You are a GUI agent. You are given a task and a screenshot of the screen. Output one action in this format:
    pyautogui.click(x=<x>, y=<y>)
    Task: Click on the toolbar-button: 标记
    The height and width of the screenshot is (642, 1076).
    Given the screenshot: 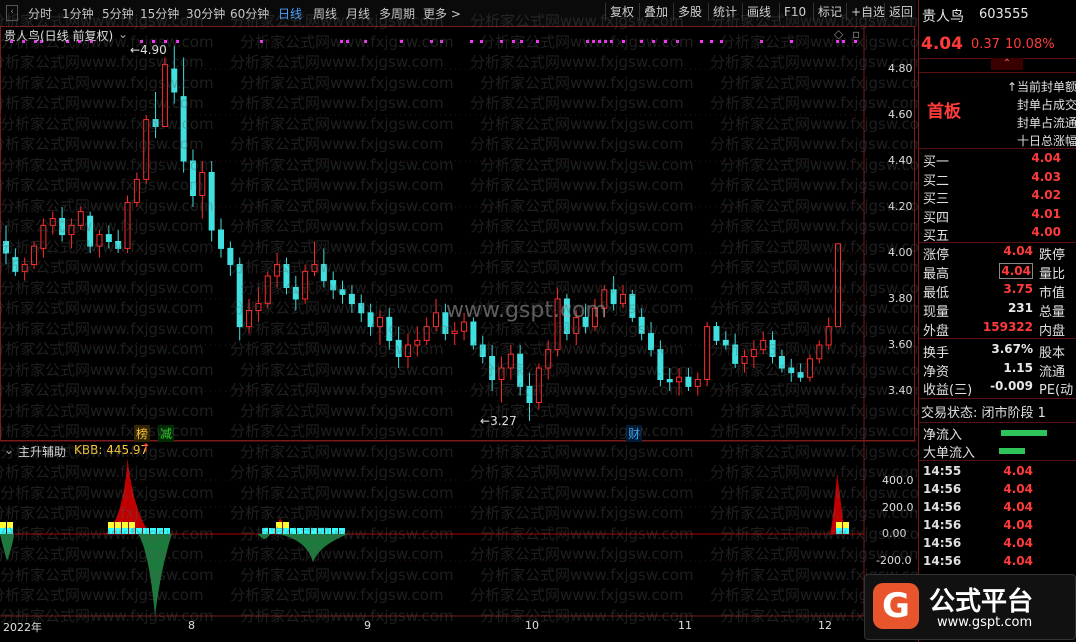 What is the action you would take?
    pyautogui.click(x=829, y=12)
    